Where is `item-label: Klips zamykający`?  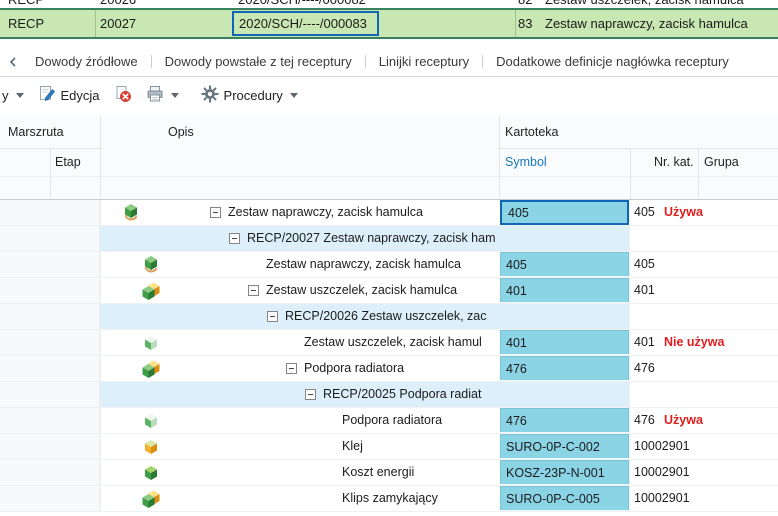 item-label: Klips zamykający is located at coordinates (390, 498).